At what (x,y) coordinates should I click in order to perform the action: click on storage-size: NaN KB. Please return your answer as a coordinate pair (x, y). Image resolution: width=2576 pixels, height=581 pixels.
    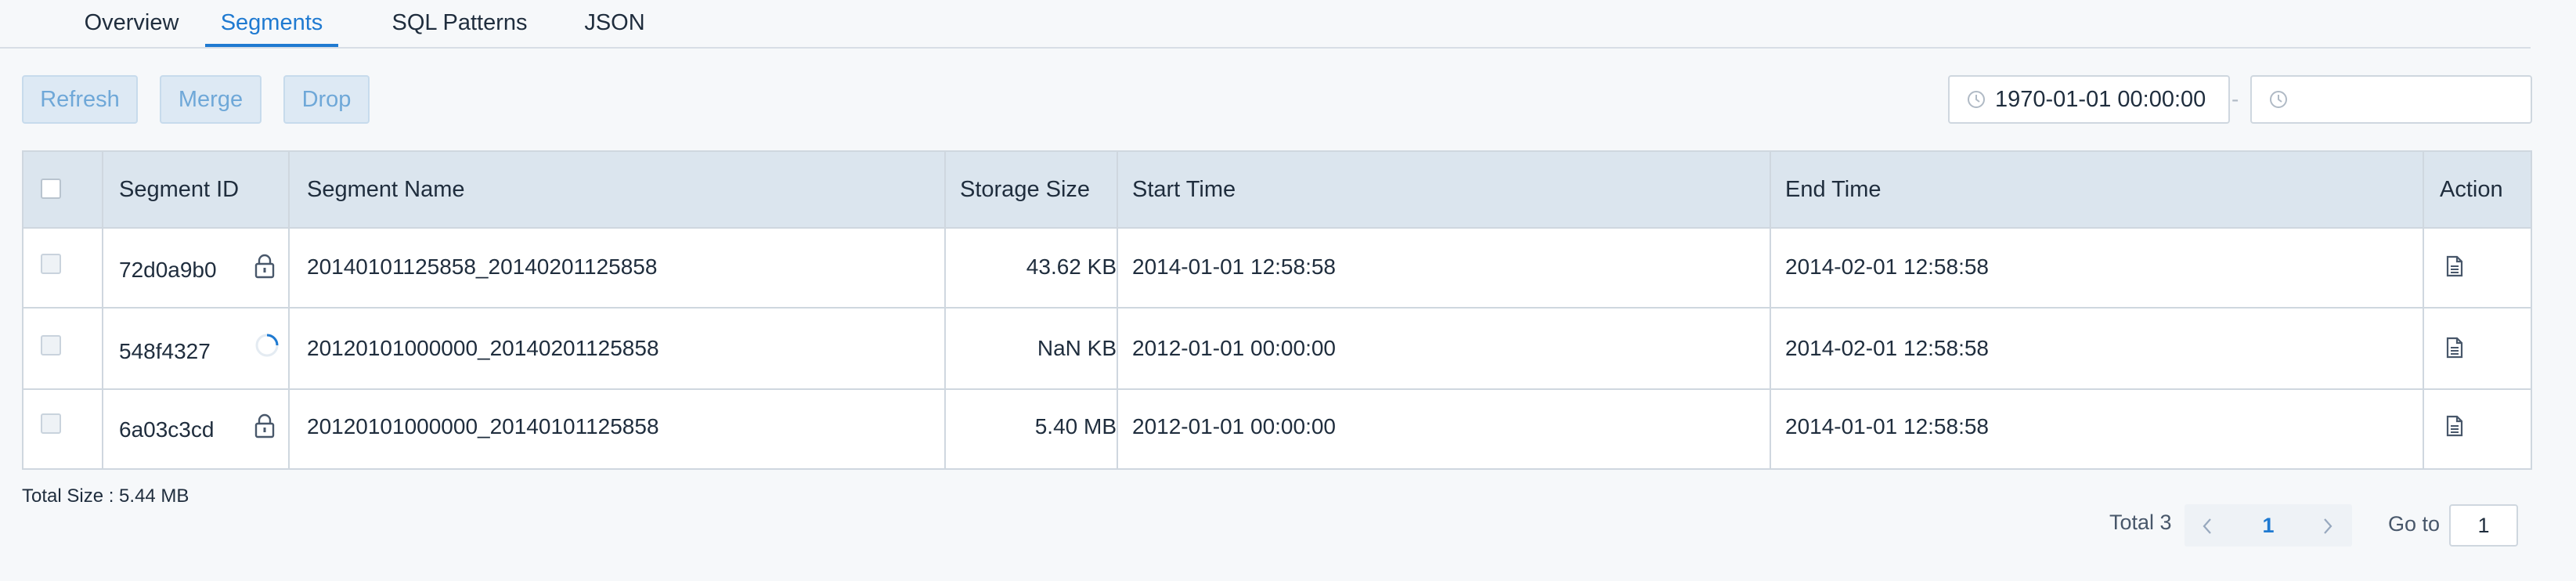
    Looking at the image, I should click on (1077, 348).